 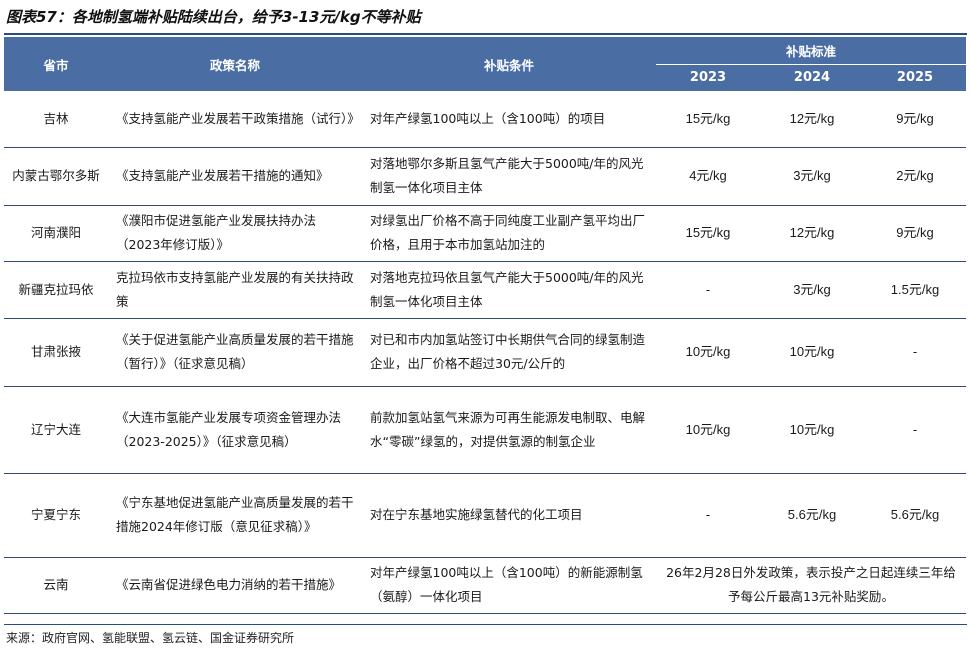 I want to click on cell-province: 宁夏宁东, so click(x=56, y=515).